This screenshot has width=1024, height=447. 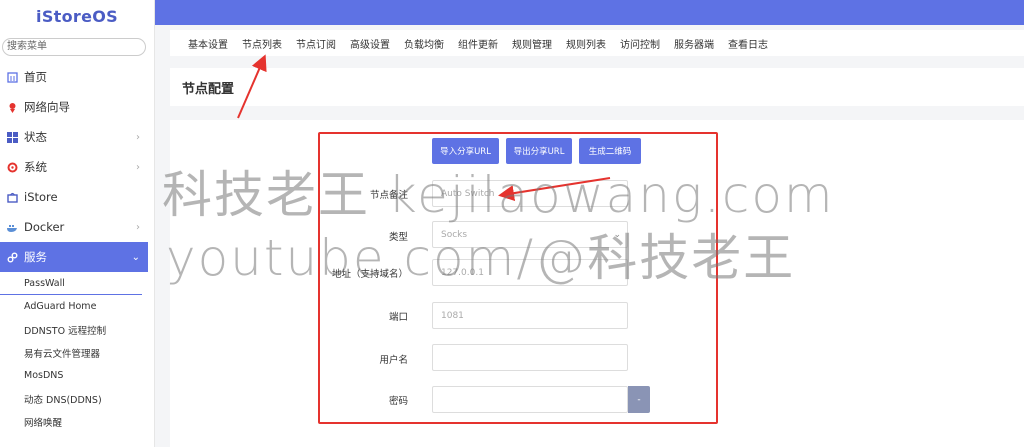 What do you see at coordinates (530, 193) in the screenshot?
I see `remark-input: Auto Switch` at bounding box center [530, 193].